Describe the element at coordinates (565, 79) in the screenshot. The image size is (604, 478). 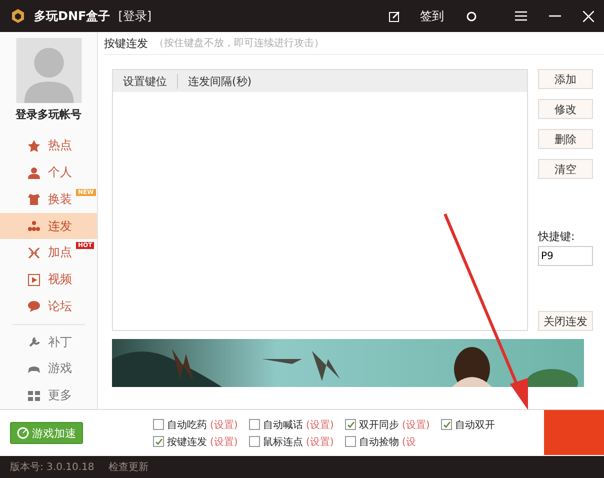
I see `action-button: 添加` at that location.